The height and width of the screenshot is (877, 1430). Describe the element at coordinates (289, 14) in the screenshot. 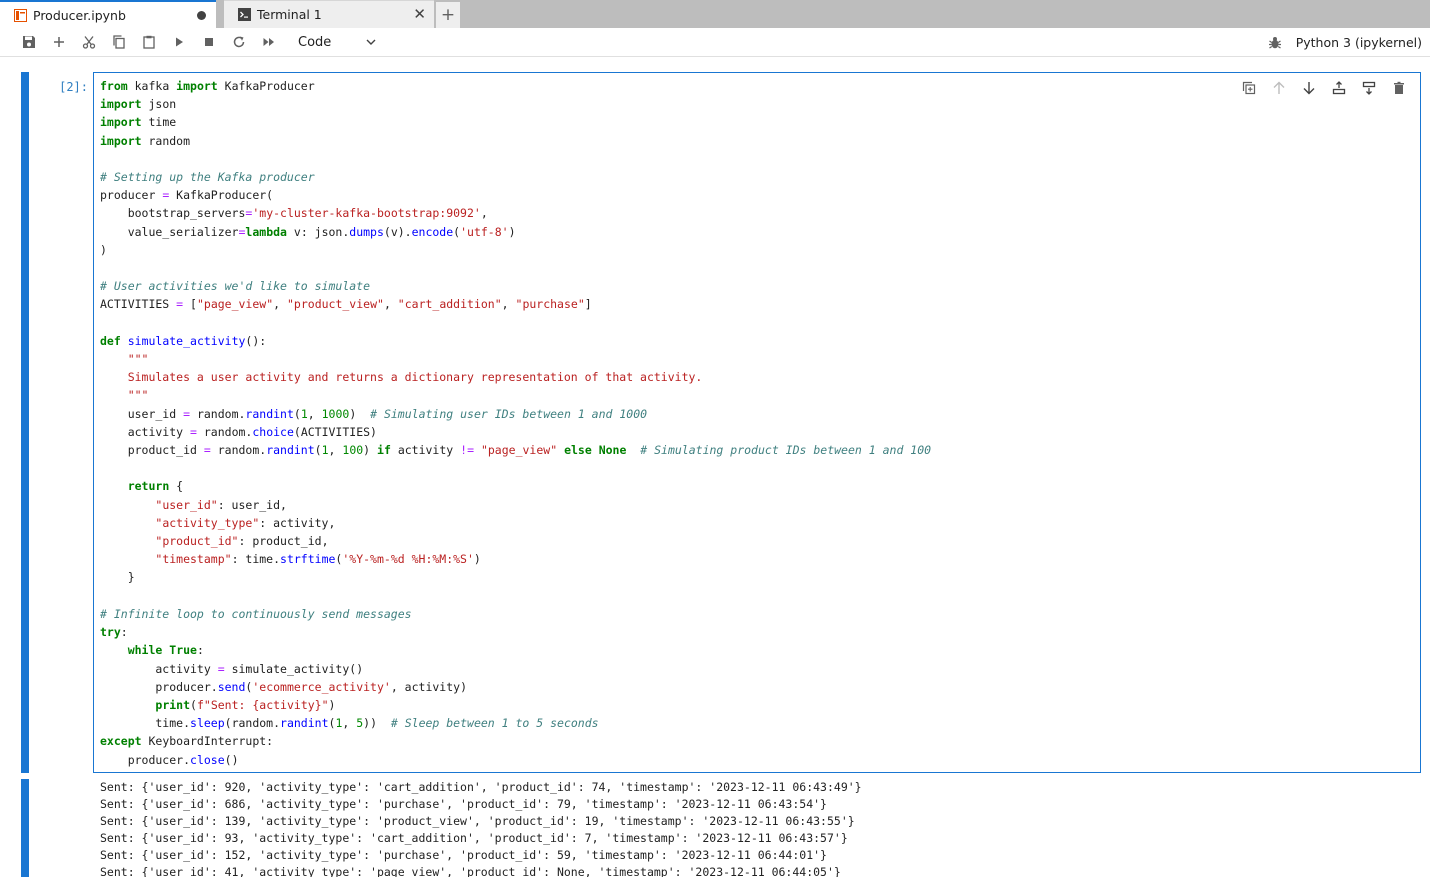

I see `tab-label: Terminal 1` at that location.